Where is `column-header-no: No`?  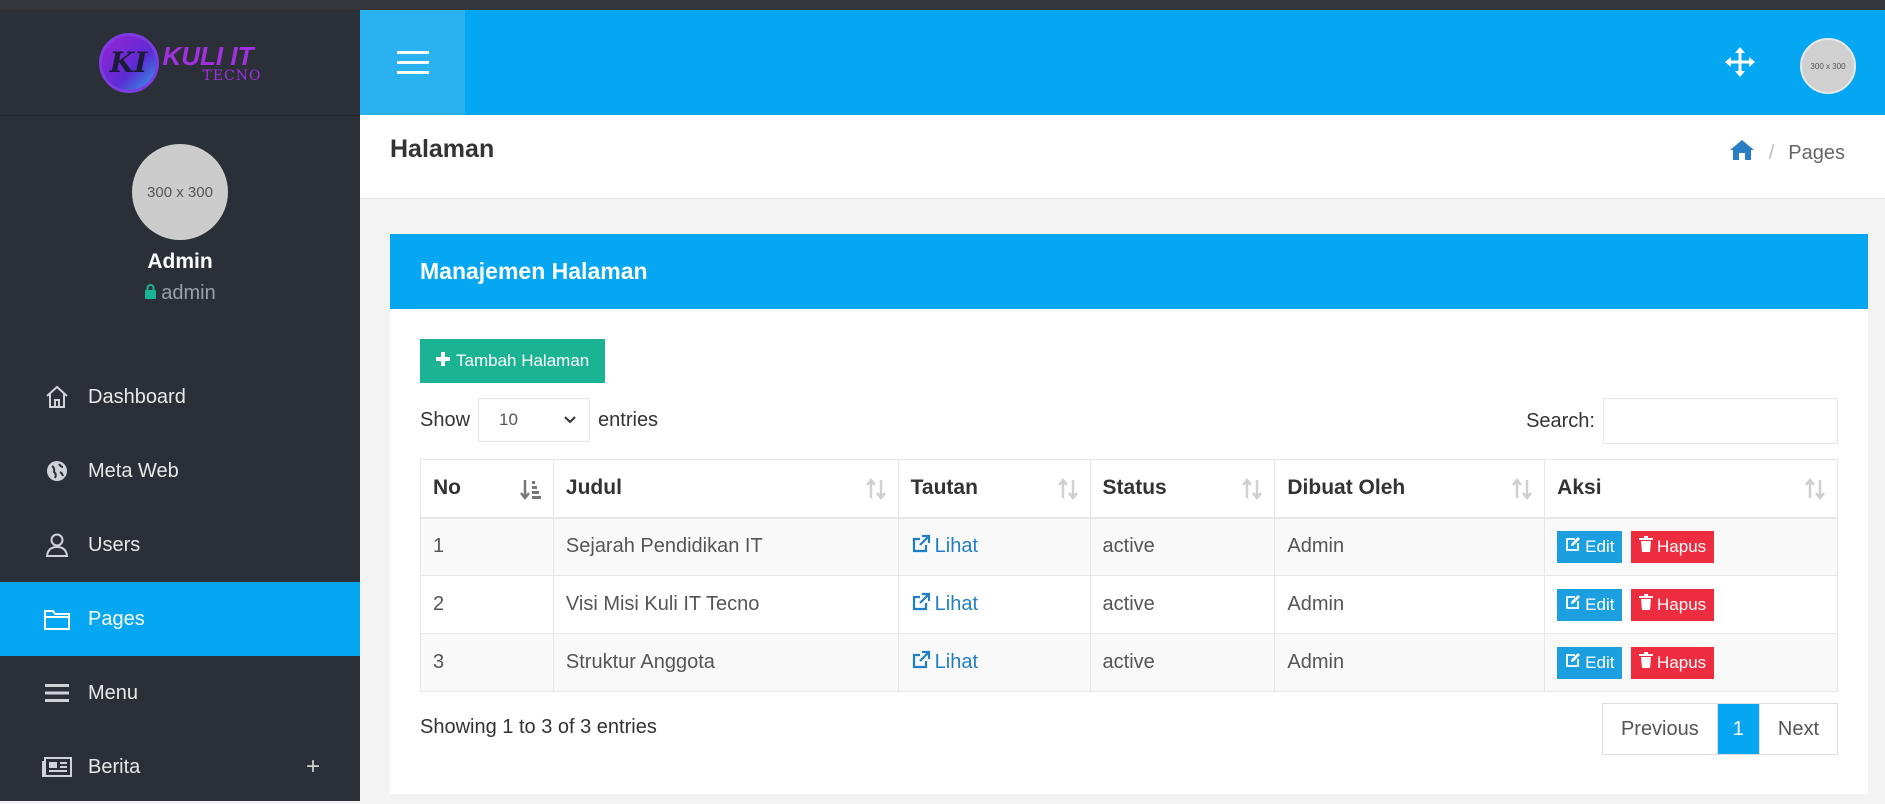
column-header-no: No is located at coordinates (487, 489).